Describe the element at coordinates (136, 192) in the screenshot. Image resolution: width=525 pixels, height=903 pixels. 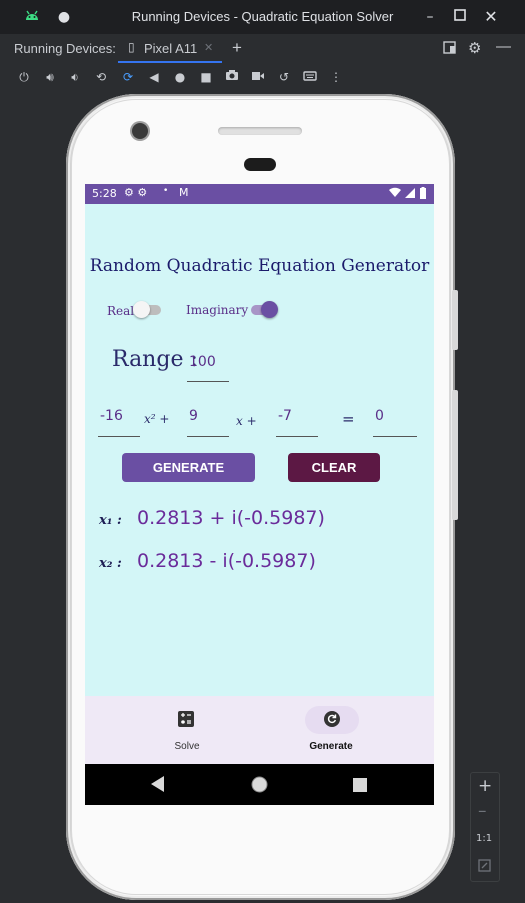
I see `settings-notification-icon: ⚙ ⚙` at that location.